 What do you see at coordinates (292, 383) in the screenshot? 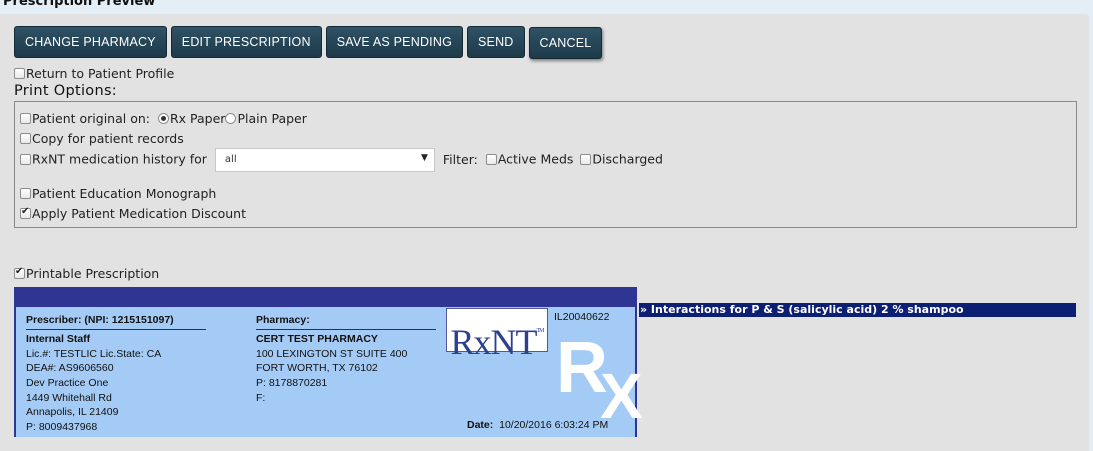
I see `pharmacy-phone: P: 8178870281` at bounding box center [292, 383].